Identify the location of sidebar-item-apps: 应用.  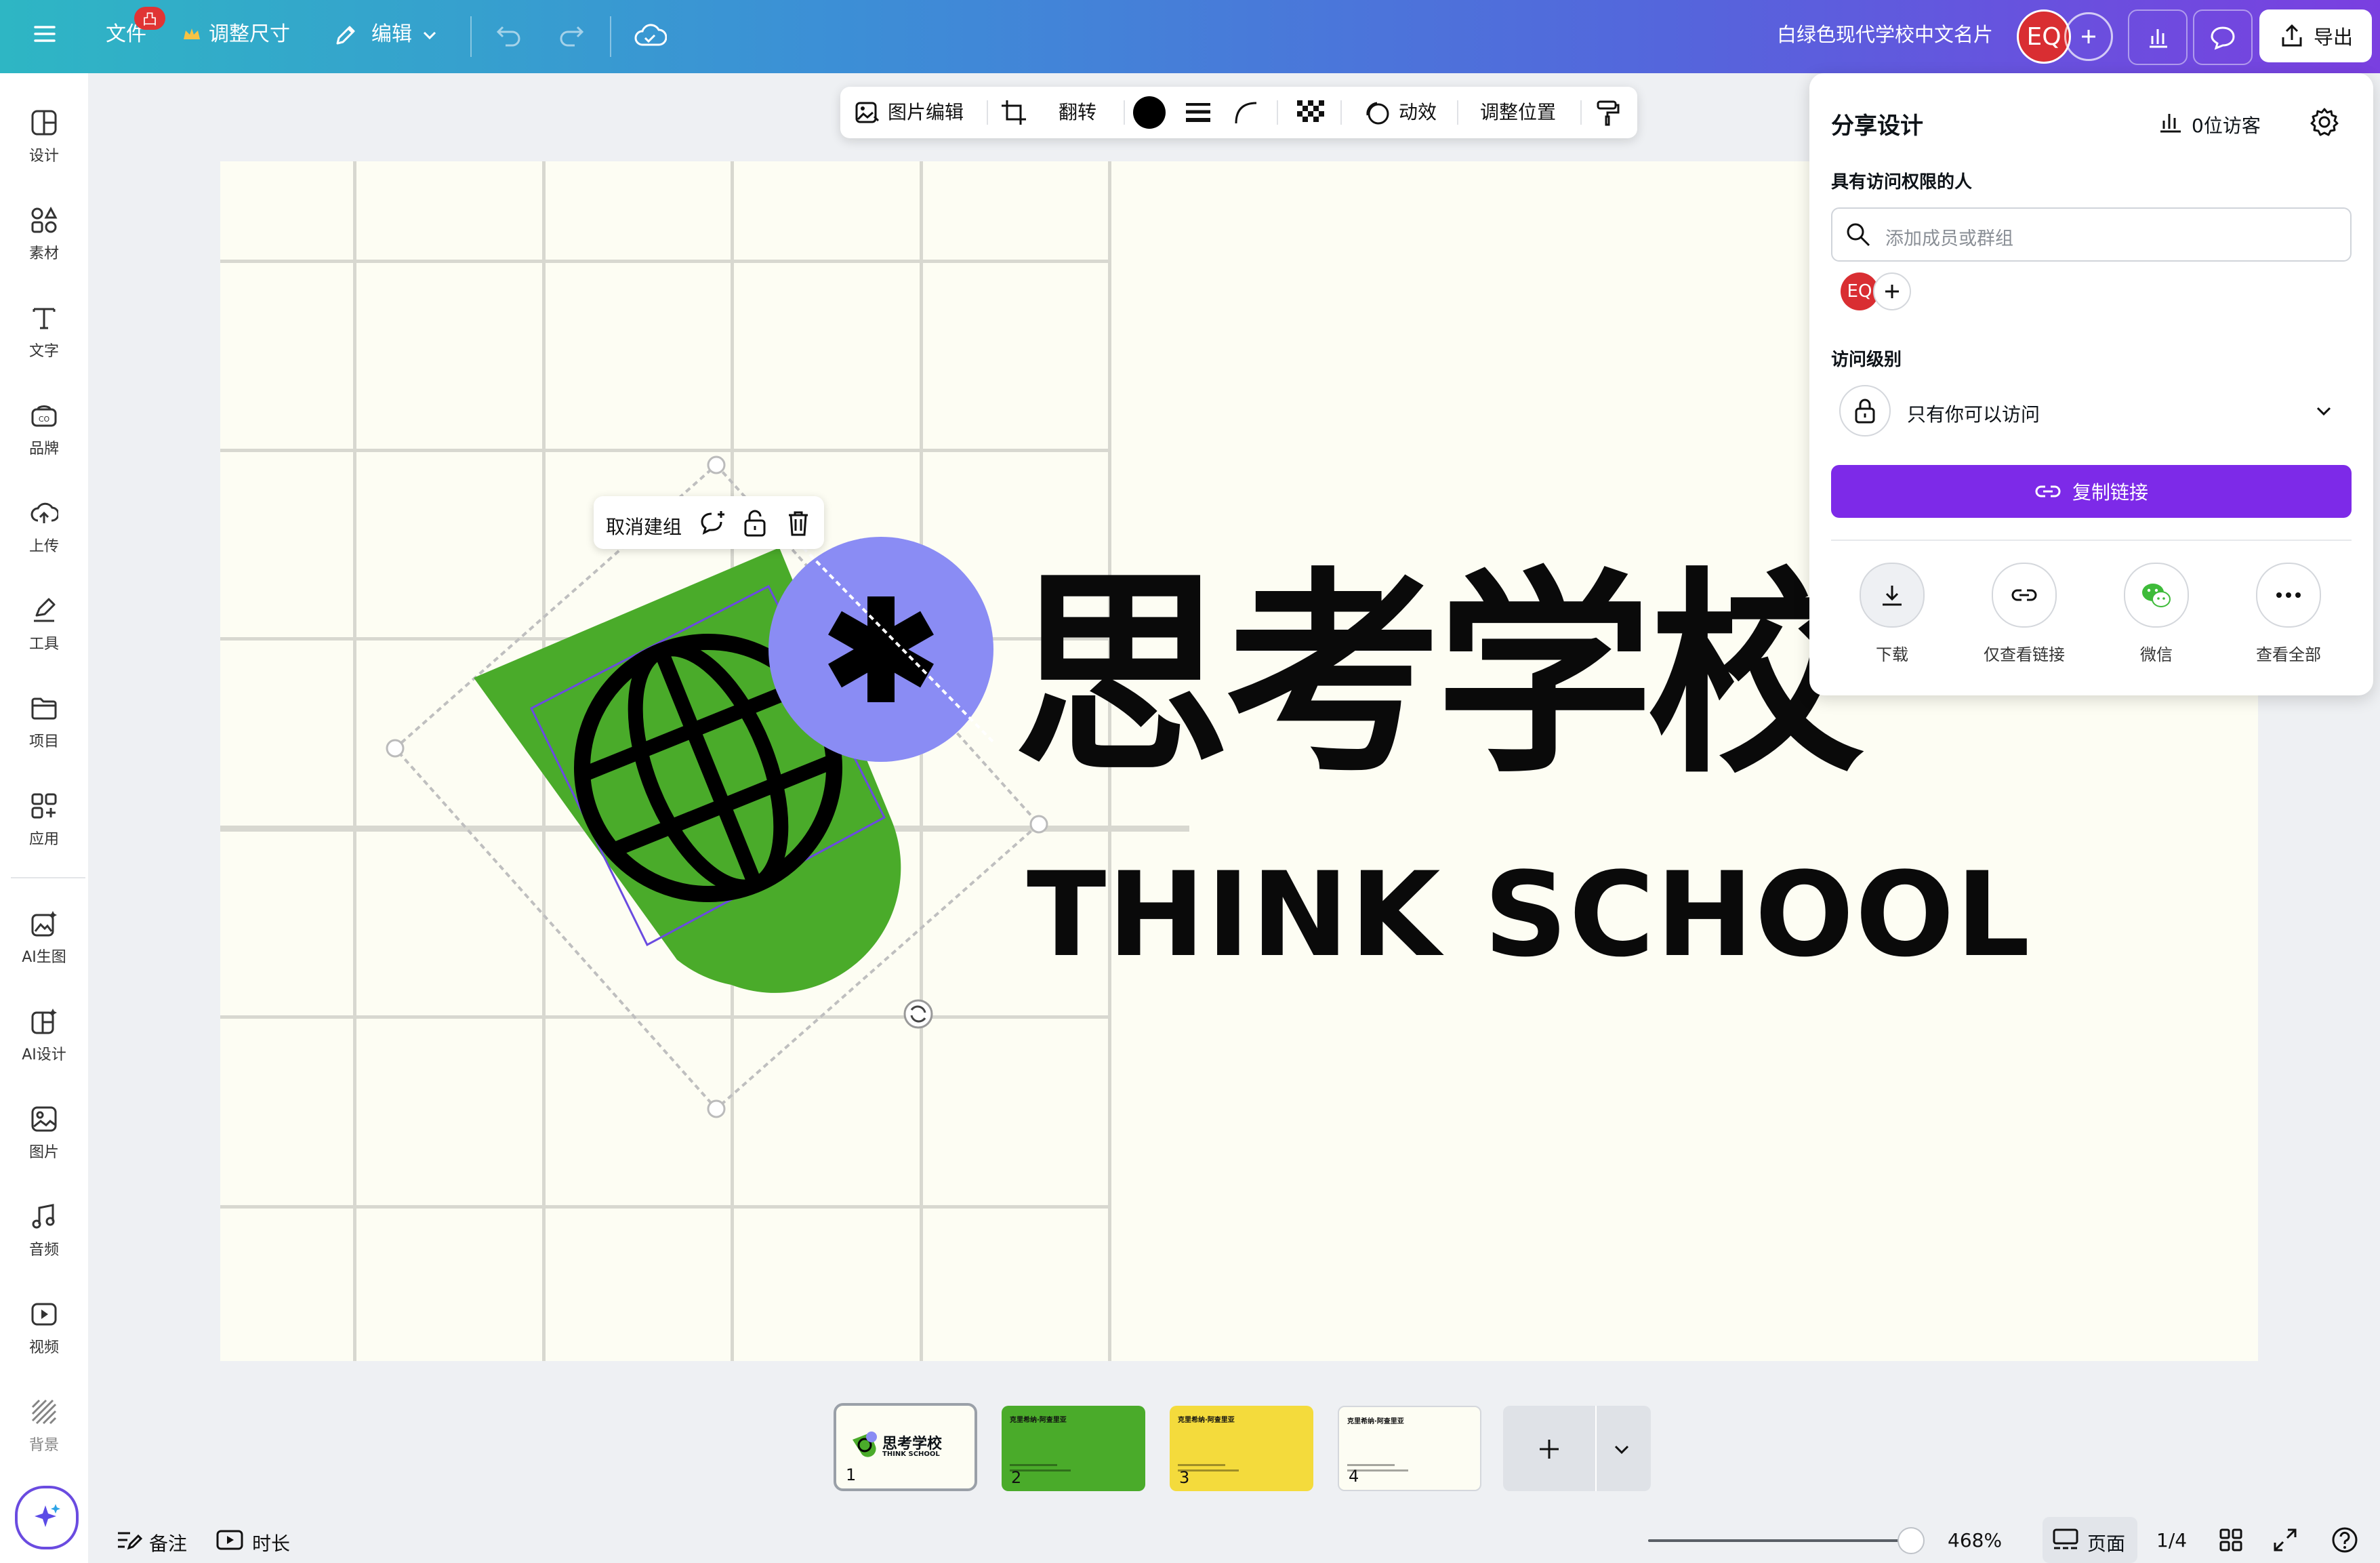
(44, 821).